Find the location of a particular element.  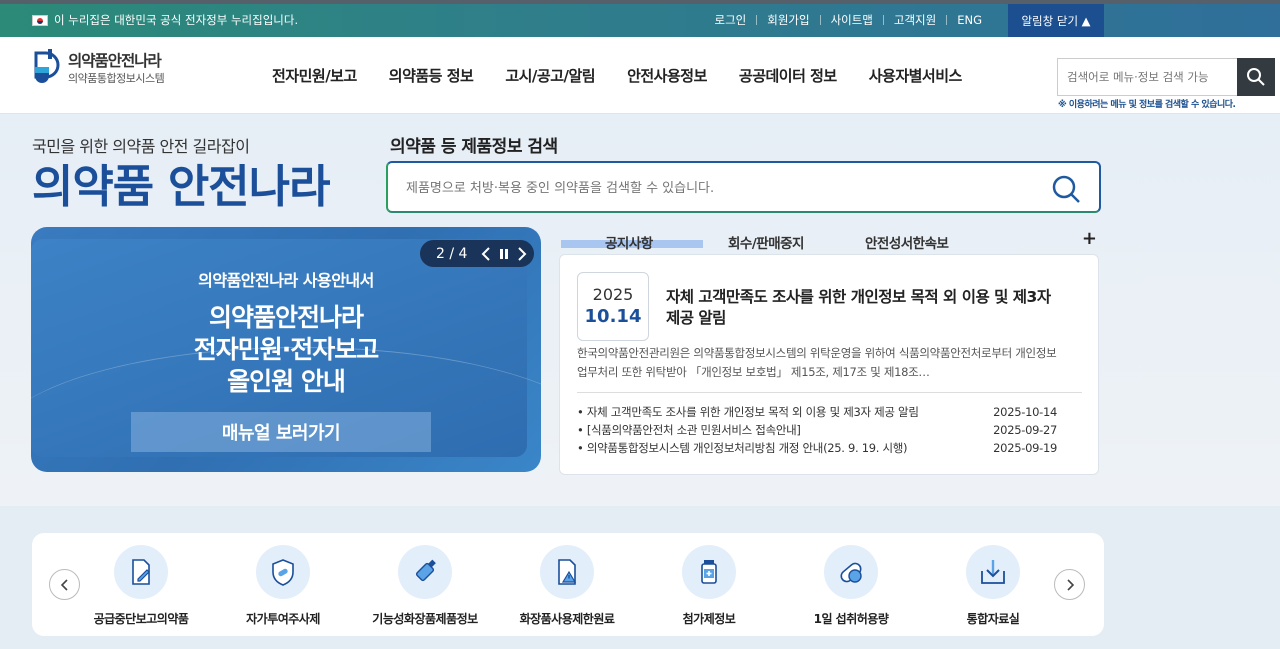

notice-title: [식품의약품안전처 소관 민원서비스 접속안내] is located at coordinates (689, 430).